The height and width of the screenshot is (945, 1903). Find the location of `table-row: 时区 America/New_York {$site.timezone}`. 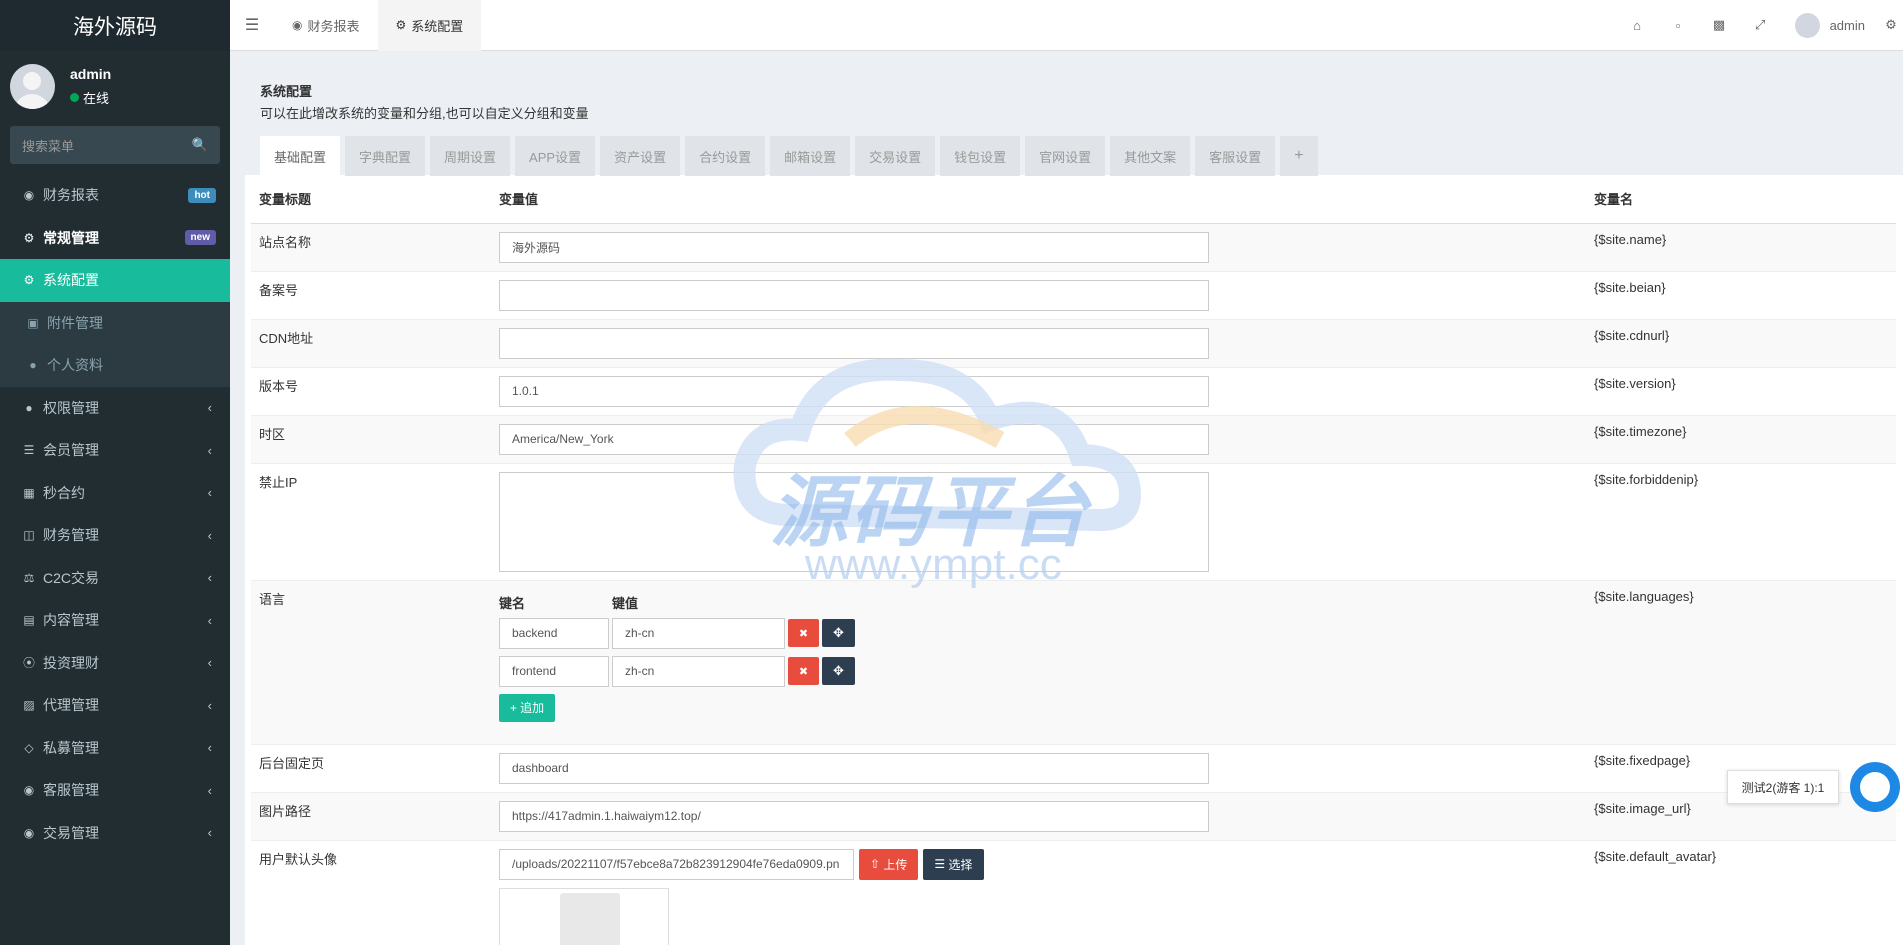

table-row: 时区 America/New_York {$site.timezone} is located at coordinates (1073, 438).